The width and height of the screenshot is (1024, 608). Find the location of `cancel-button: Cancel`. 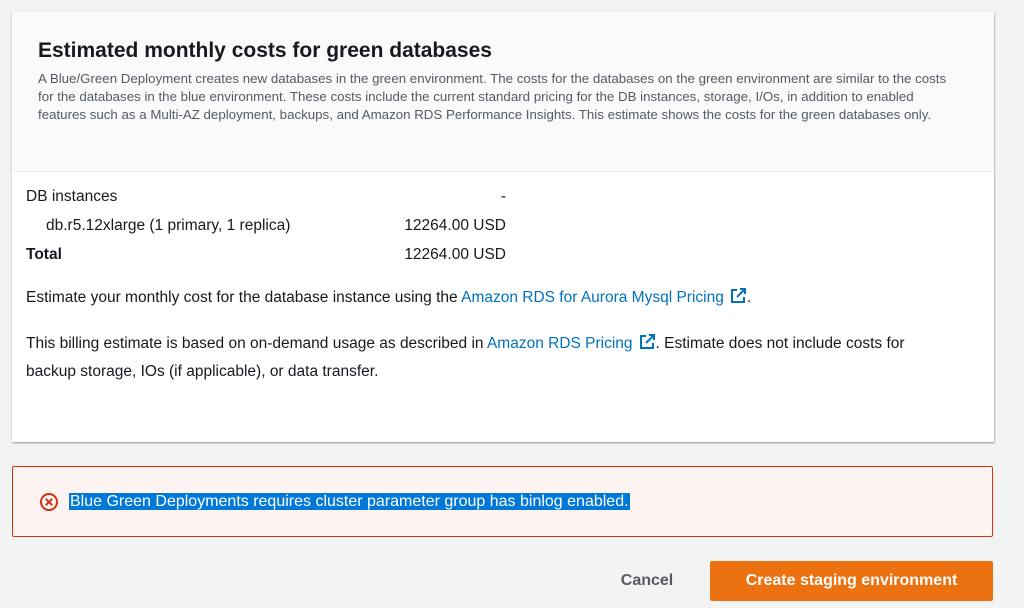

cancel-button: Cancel is located at coordinates (647, 581).